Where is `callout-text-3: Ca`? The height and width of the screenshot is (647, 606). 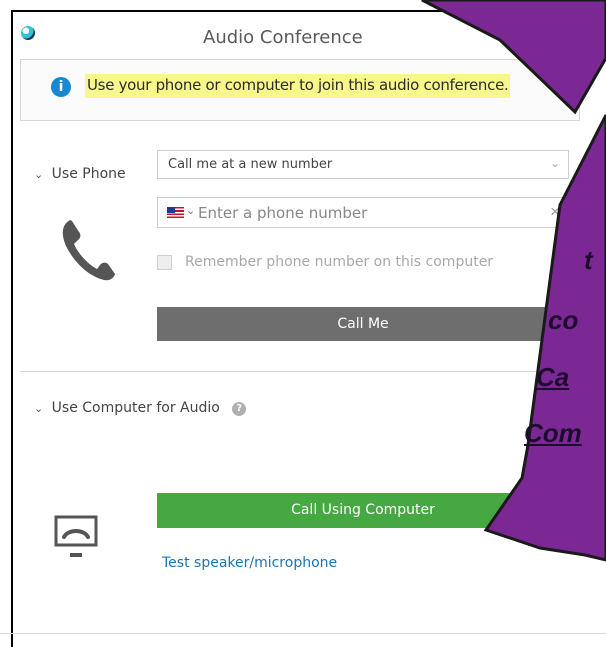 callout-text-3: Ca is located at coordinates (553, 377).